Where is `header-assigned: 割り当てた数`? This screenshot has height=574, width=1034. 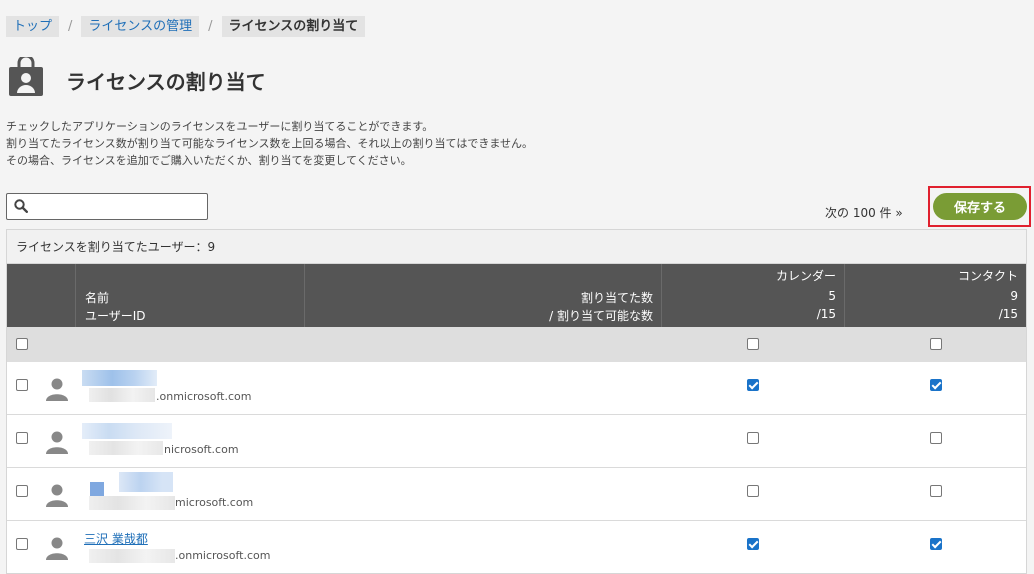 header-assigned: 割り当てた数 is located at coordinates (616, 298).